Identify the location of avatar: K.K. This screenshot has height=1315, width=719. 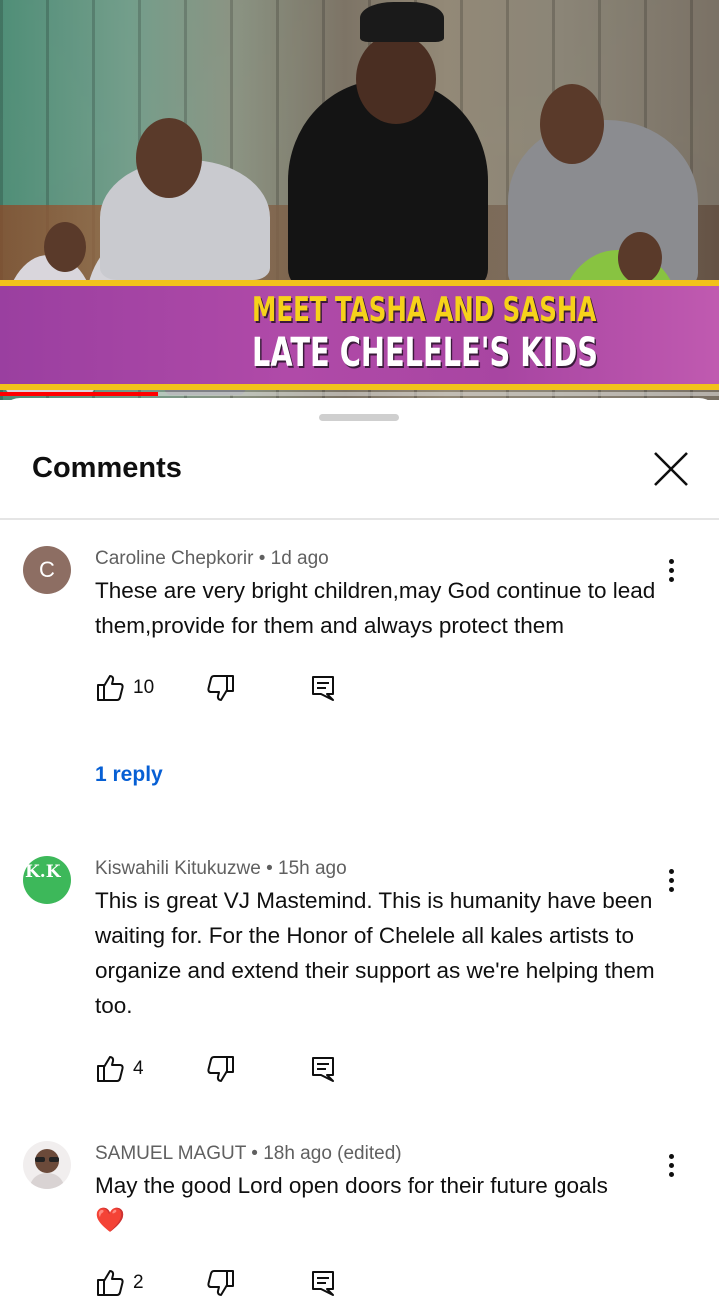
(47, 880).